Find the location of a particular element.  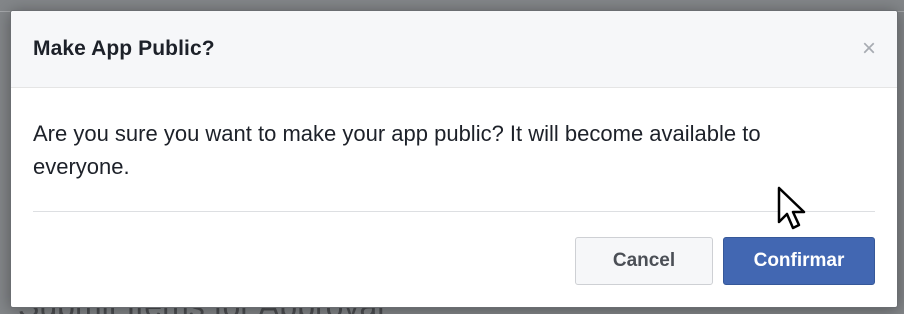

dialog-title: Make App Public? is located at coordinates (124, 48).